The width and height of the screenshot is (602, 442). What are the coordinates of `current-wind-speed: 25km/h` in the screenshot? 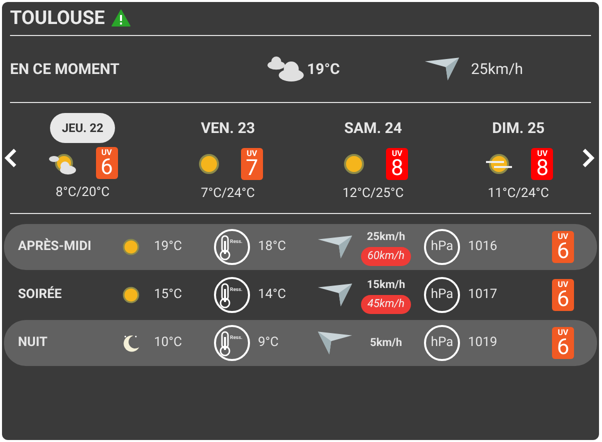 It's located at (497, 69).